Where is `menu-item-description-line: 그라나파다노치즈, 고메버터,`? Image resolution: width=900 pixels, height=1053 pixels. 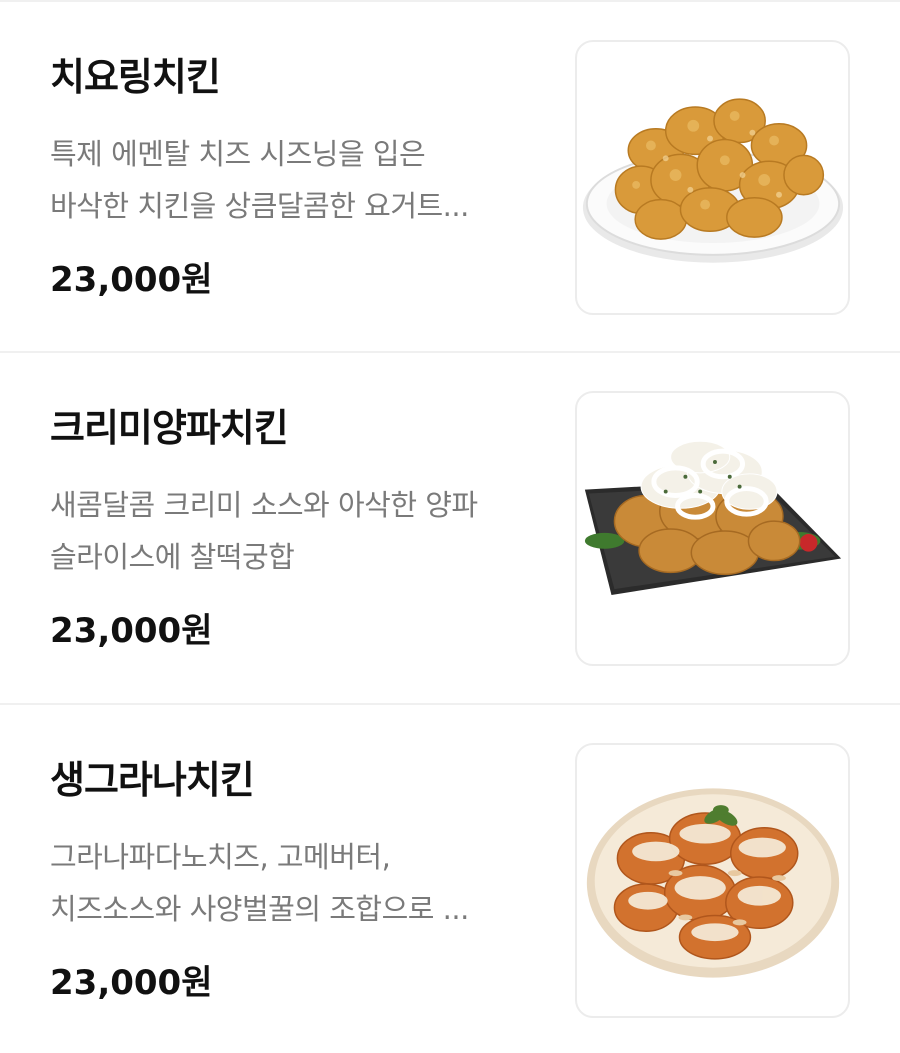 menu-item-description-line: 그라나파다노치즈, 고메버터, is located at coordinates (220, 857).